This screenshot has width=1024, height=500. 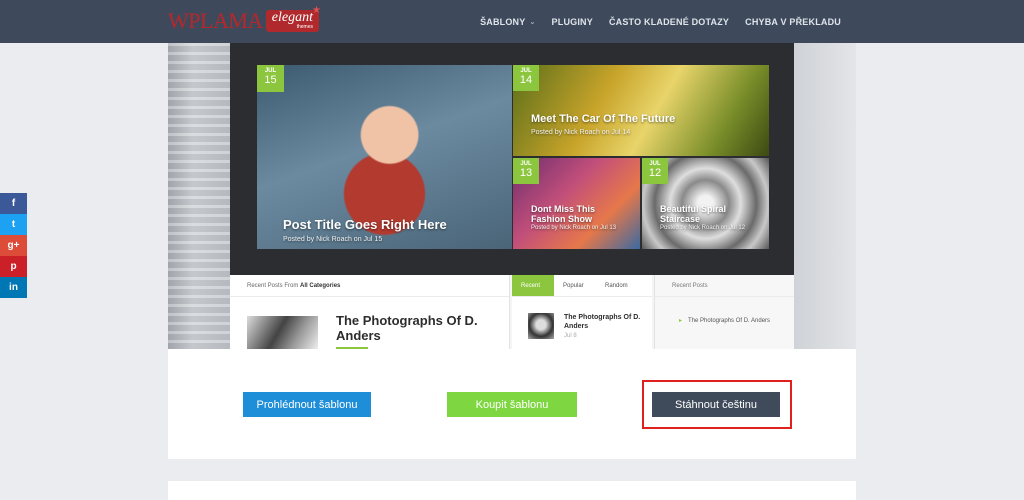 I want to click on next-section-strip, so click(x=512, y=490).